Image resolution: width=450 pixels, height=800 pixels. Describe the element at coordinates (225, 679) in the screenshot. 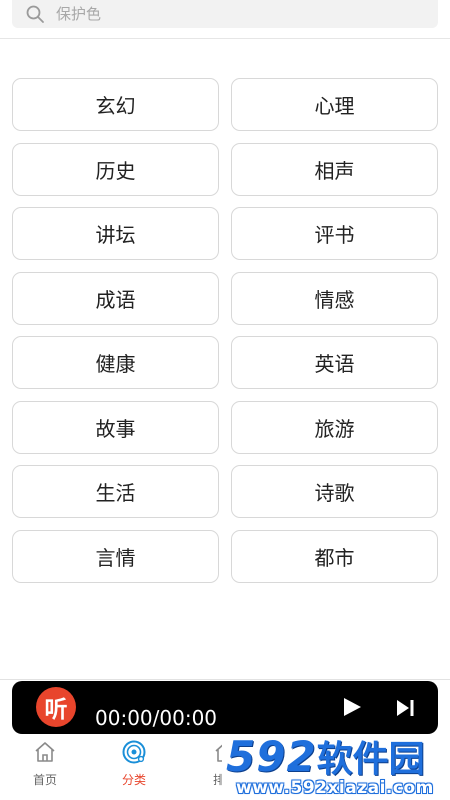

I see `player-divider` at that location.